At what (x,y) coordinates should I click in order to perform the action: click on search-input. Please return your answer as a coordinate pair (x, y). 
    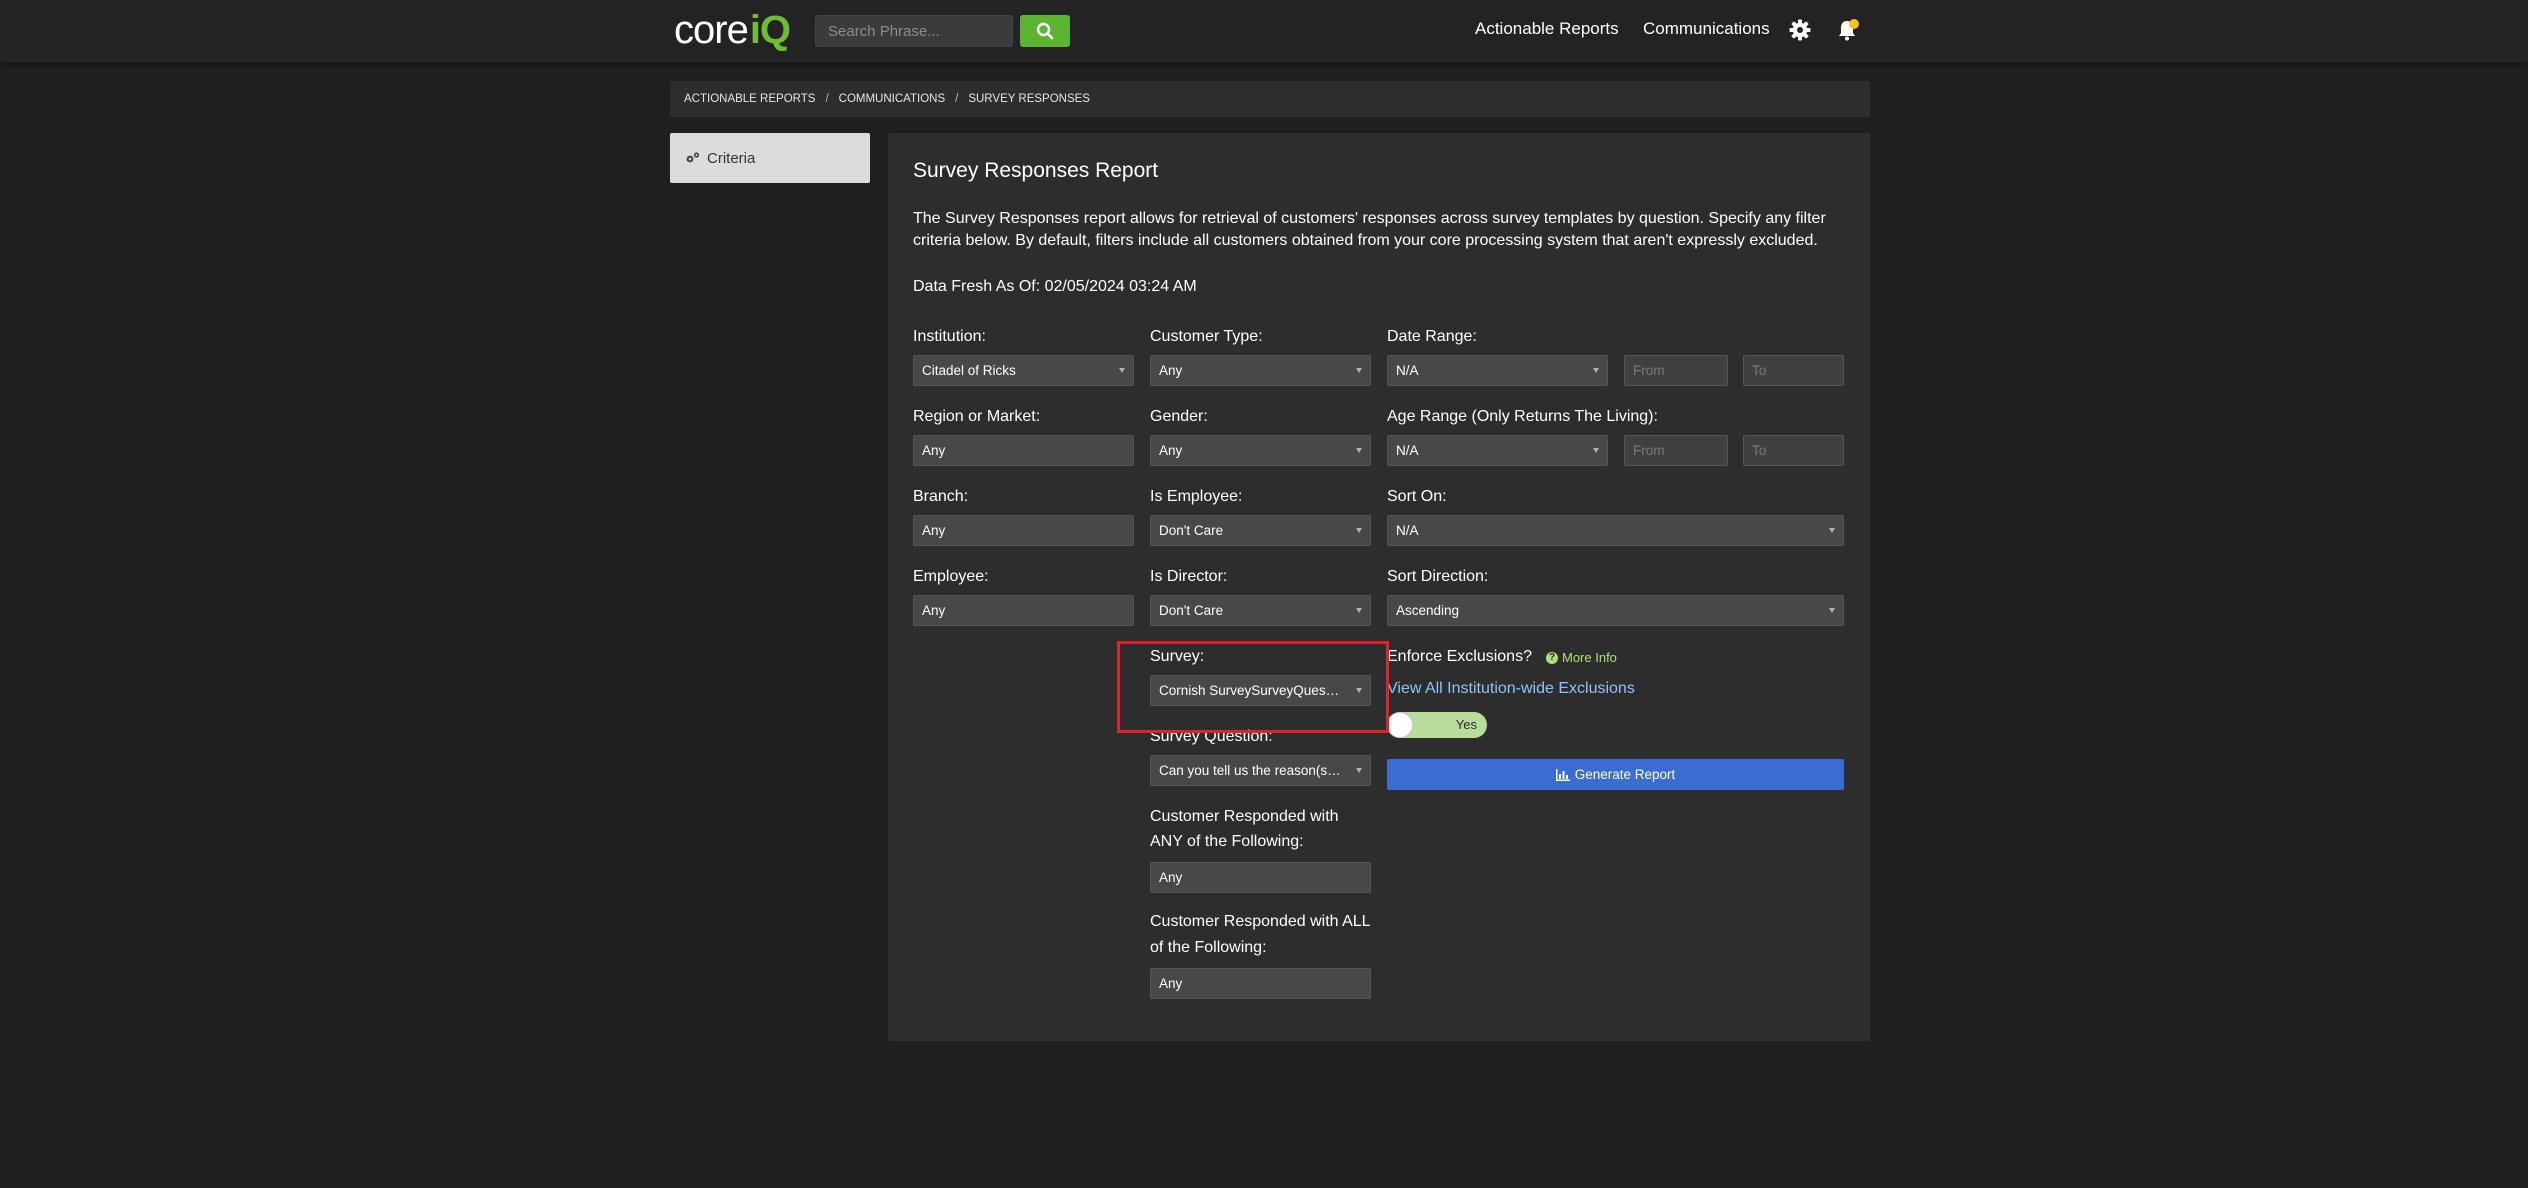
    Looking at the image, I should click on (914, 31).